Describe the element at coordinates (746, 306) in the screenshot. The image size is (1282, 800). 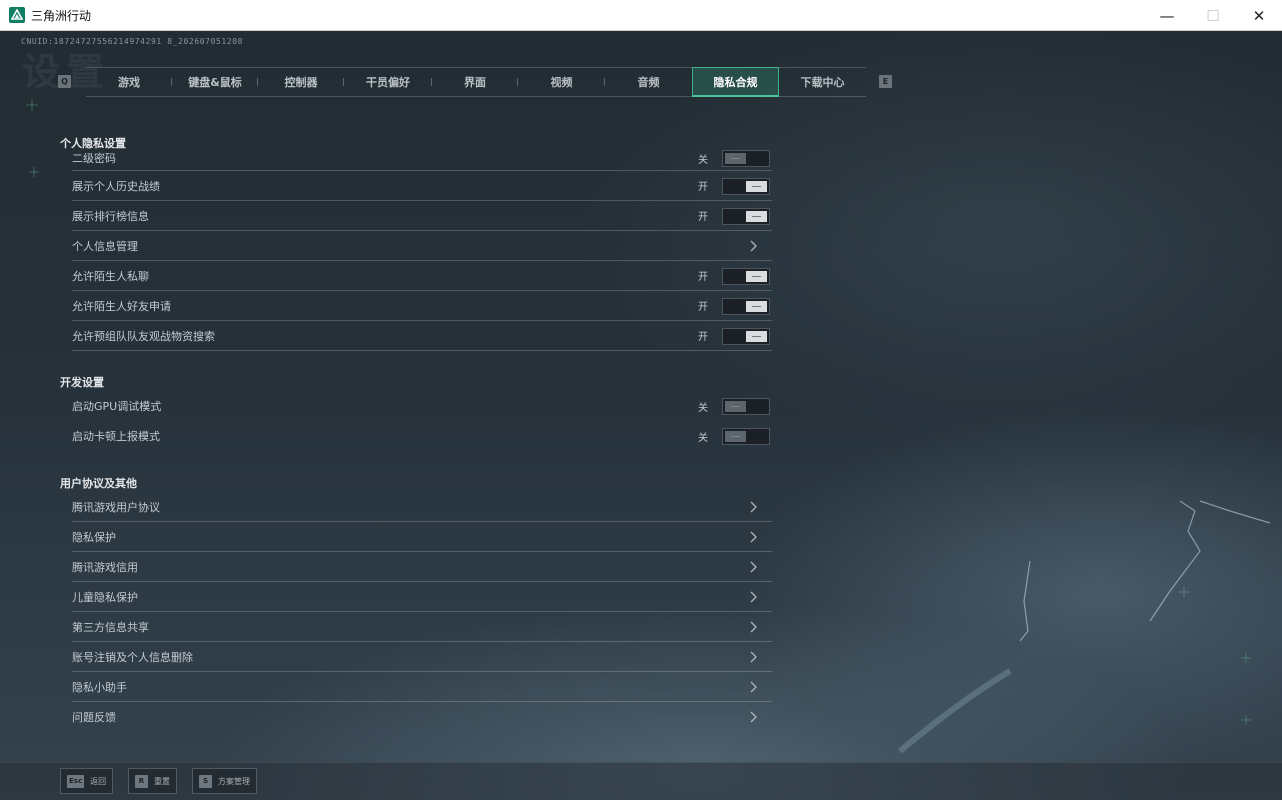
I see `stranger-friend-request-toggle` at that location.